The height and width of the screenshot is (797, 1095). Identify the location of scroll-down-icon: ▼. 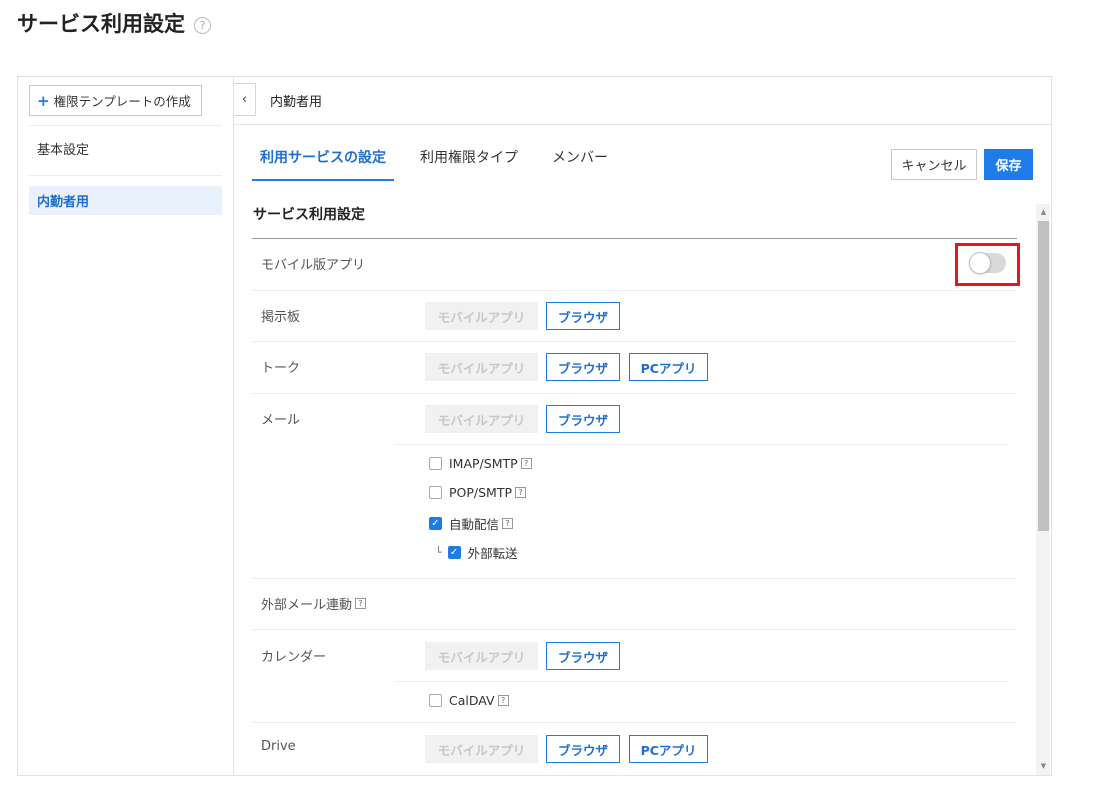
(1043, 766).